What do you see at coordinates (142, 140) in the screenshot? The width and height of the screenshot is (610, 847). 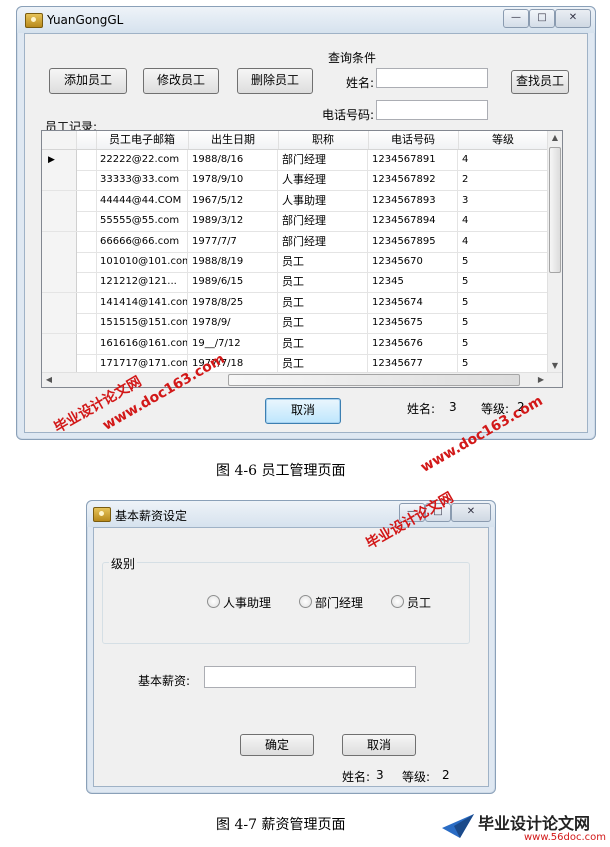 I see `column-header-email: 员工电子邮箱` at bounding box center [142, 140].